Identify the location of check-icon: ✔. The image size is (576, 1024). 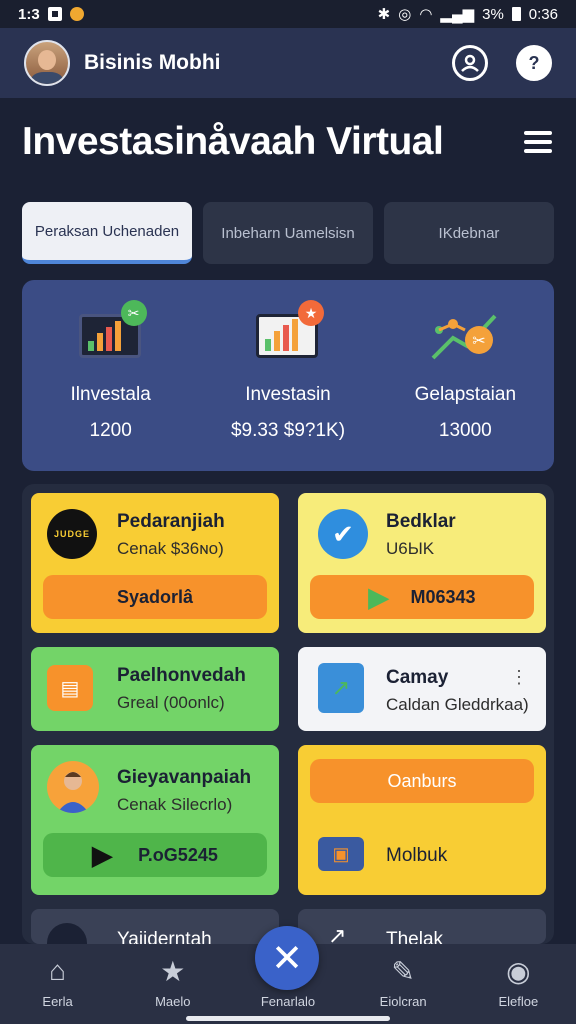
(343, 534).